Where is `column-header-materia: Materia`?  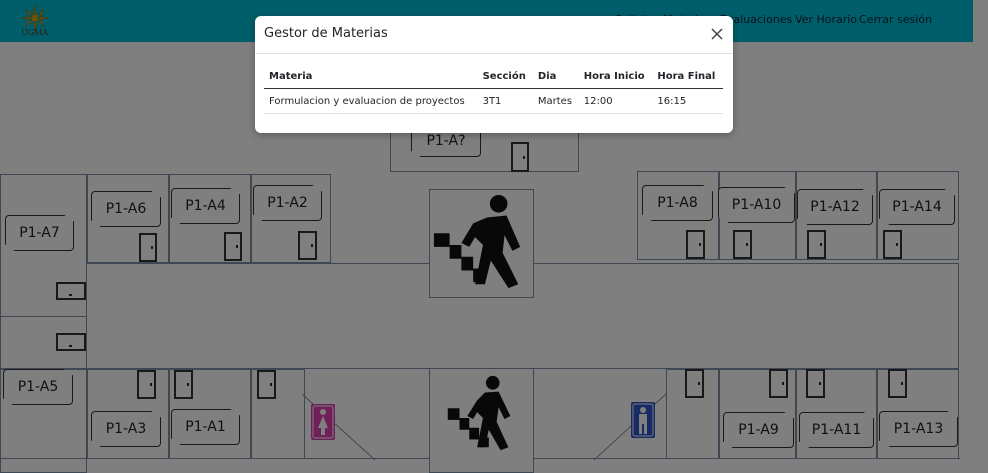 column-header-materia: Materia is located at coordinates (371, 77).